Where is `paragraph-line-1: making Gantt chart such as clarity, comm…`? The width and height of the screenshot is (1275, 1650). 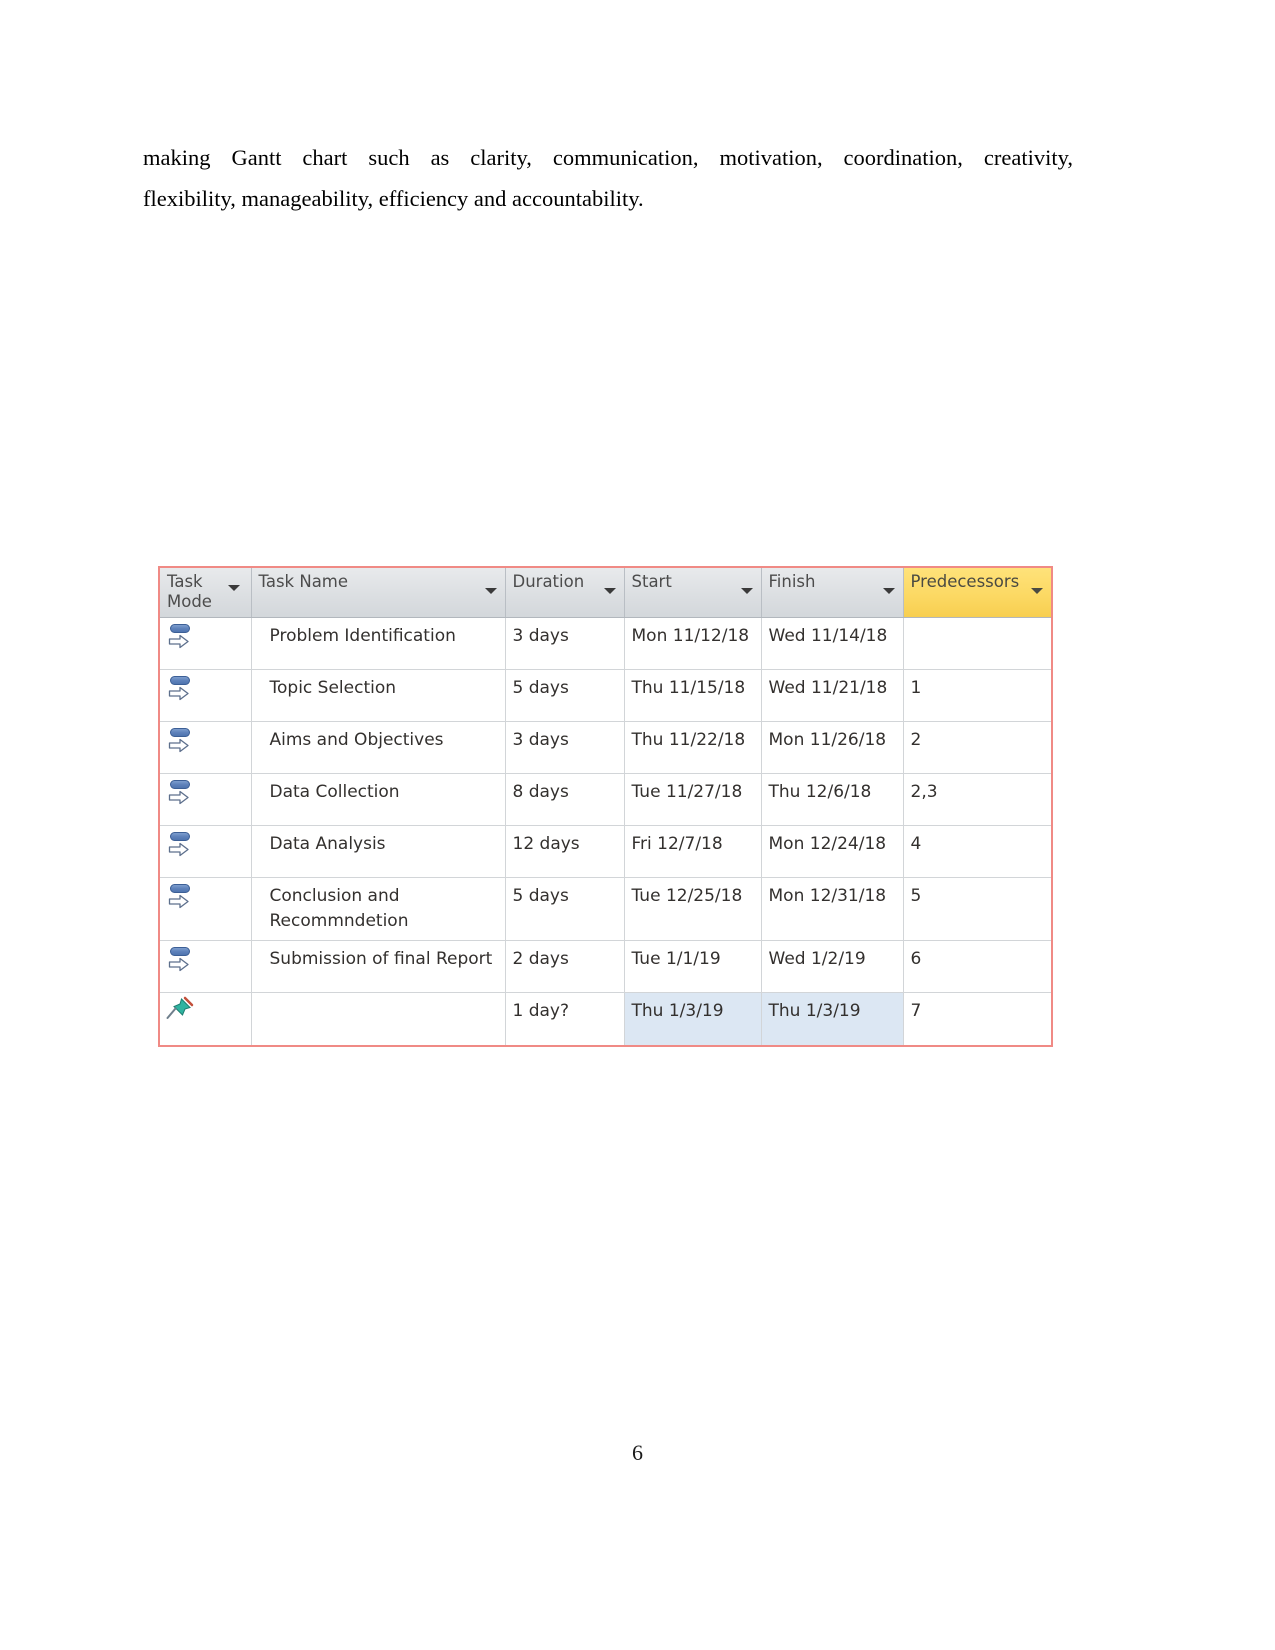
paragraph-line-1: making Gantt chart such as clarity, comm… is located at coordinates (608, 157).